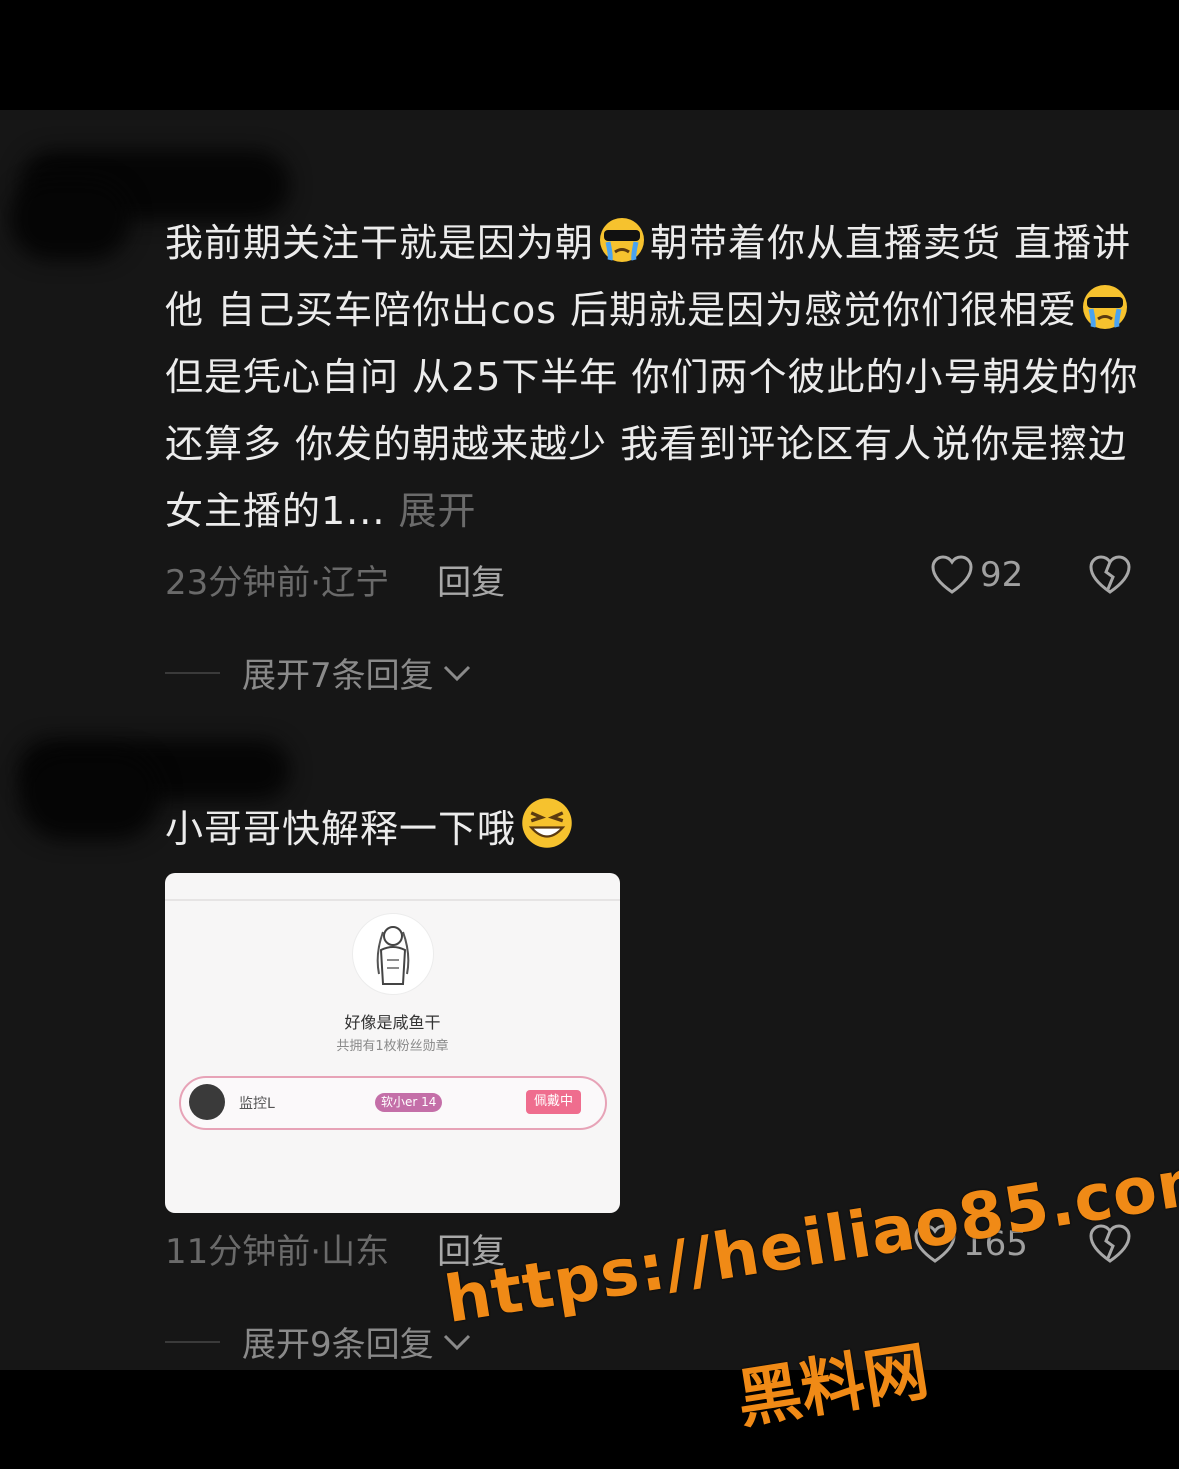 The image size is (1179, 1469). Describe the element at coordinates (655, 829) in the screenshot. I see `comment-body: 小哥哥快解释一下哦` at that location.